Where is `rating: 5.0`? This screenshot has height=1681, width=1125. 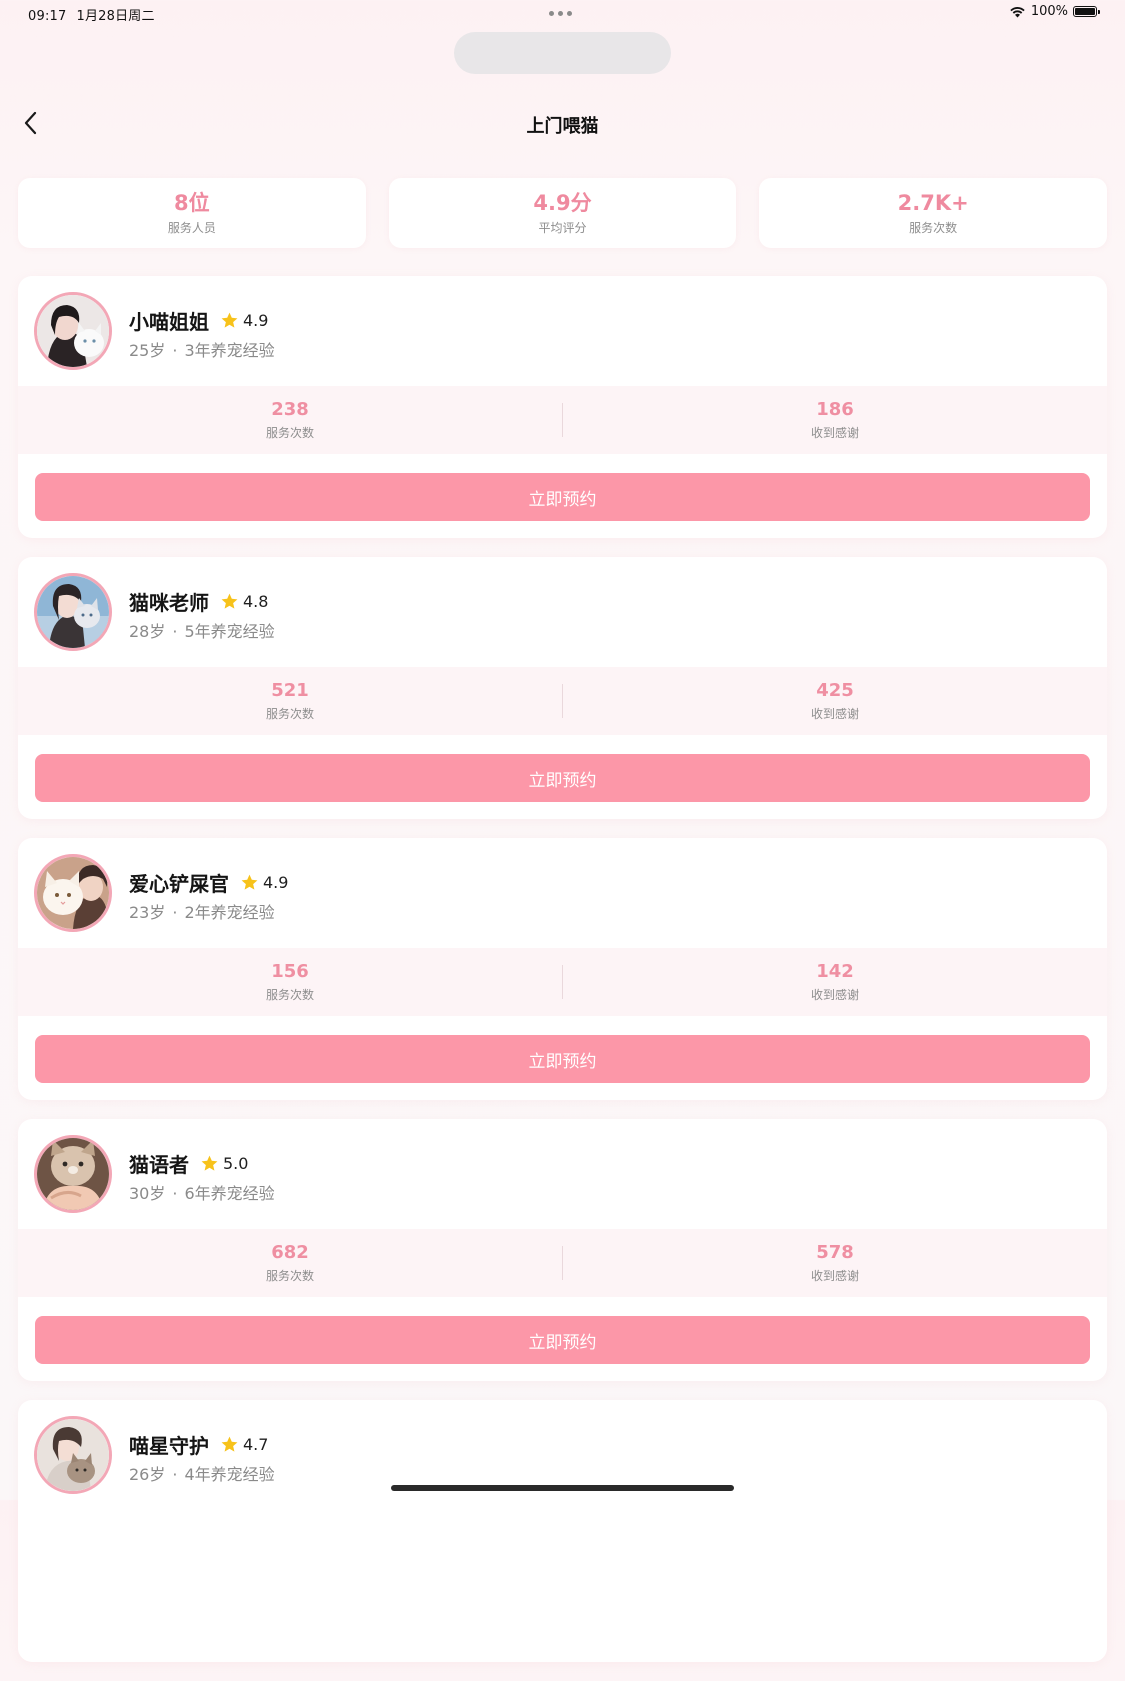 rating: 5.0 is located at coordinates (224, 1163).